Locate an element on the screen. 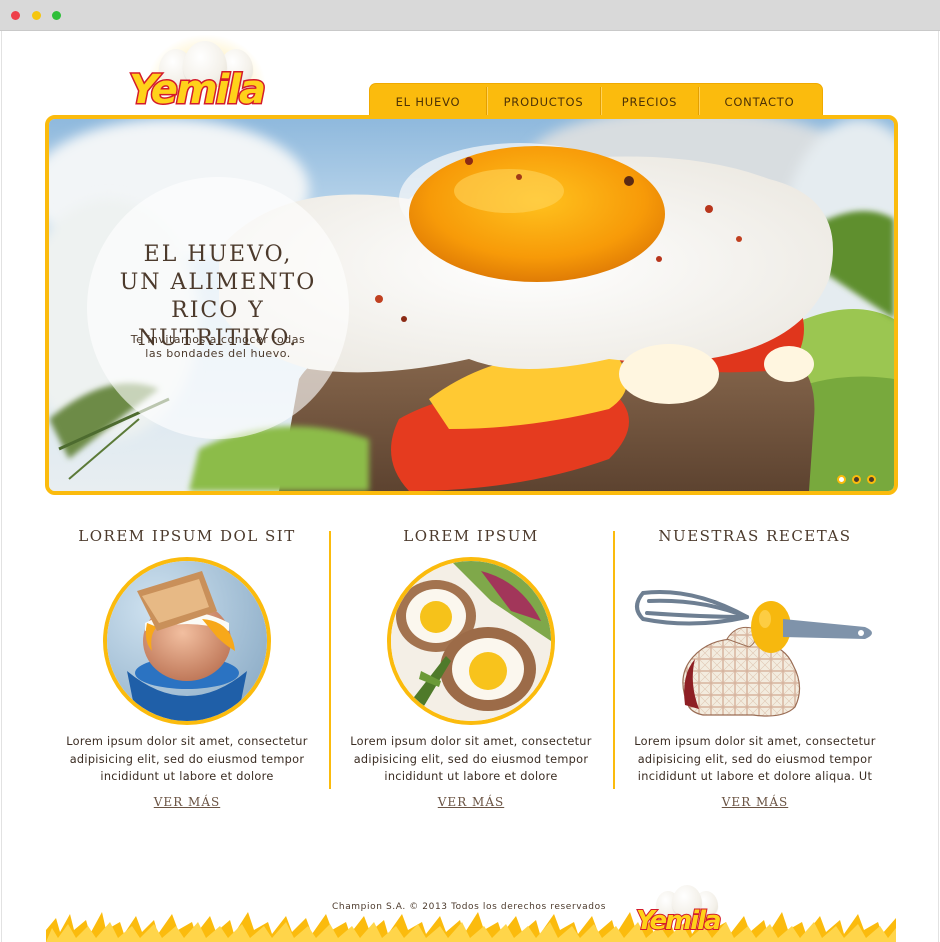 This screenshot has width=940, height=942. column-title: NUESTRAS RECETAS is located at coordinates (755, 536).